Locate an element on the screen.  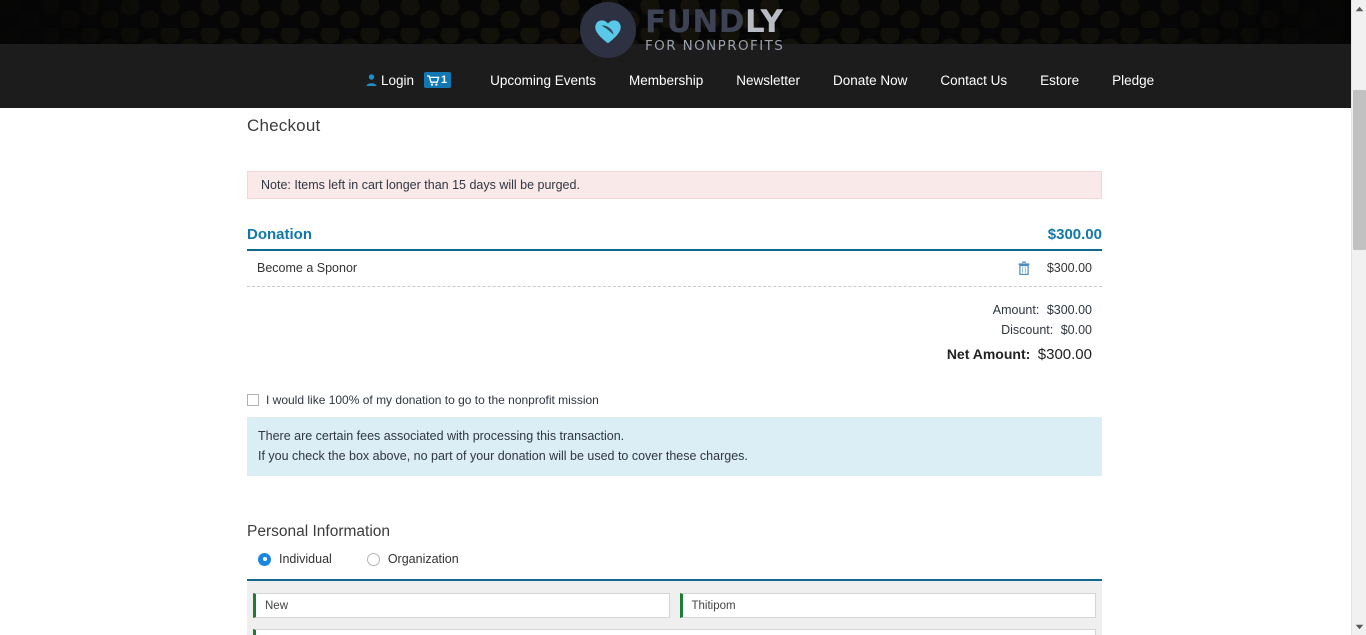
nav-item-membership: Membership is located at coordinates (666, 80).